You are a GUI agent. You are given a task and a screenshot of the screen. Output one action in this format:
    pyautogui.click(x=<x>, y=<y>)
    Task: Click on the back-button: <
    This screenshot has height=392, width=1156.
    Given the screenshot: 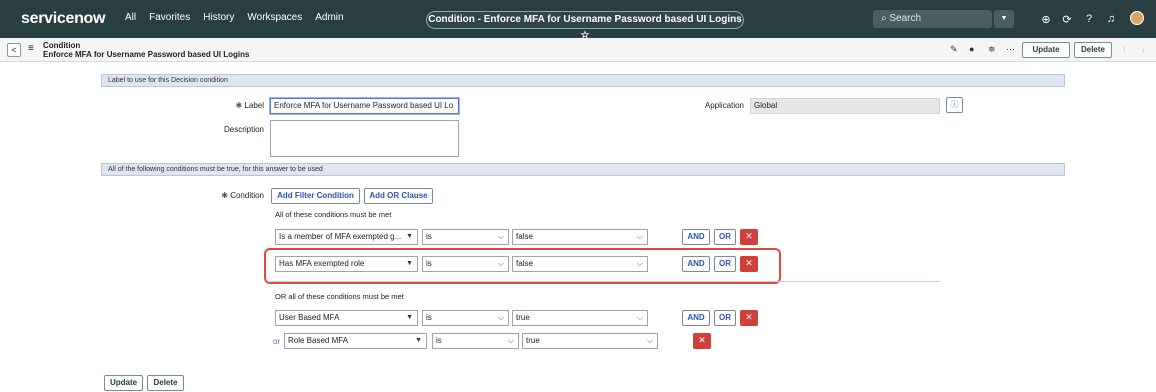 What is the action you would take?
    pyautogui.click(x=14, y=50)
    